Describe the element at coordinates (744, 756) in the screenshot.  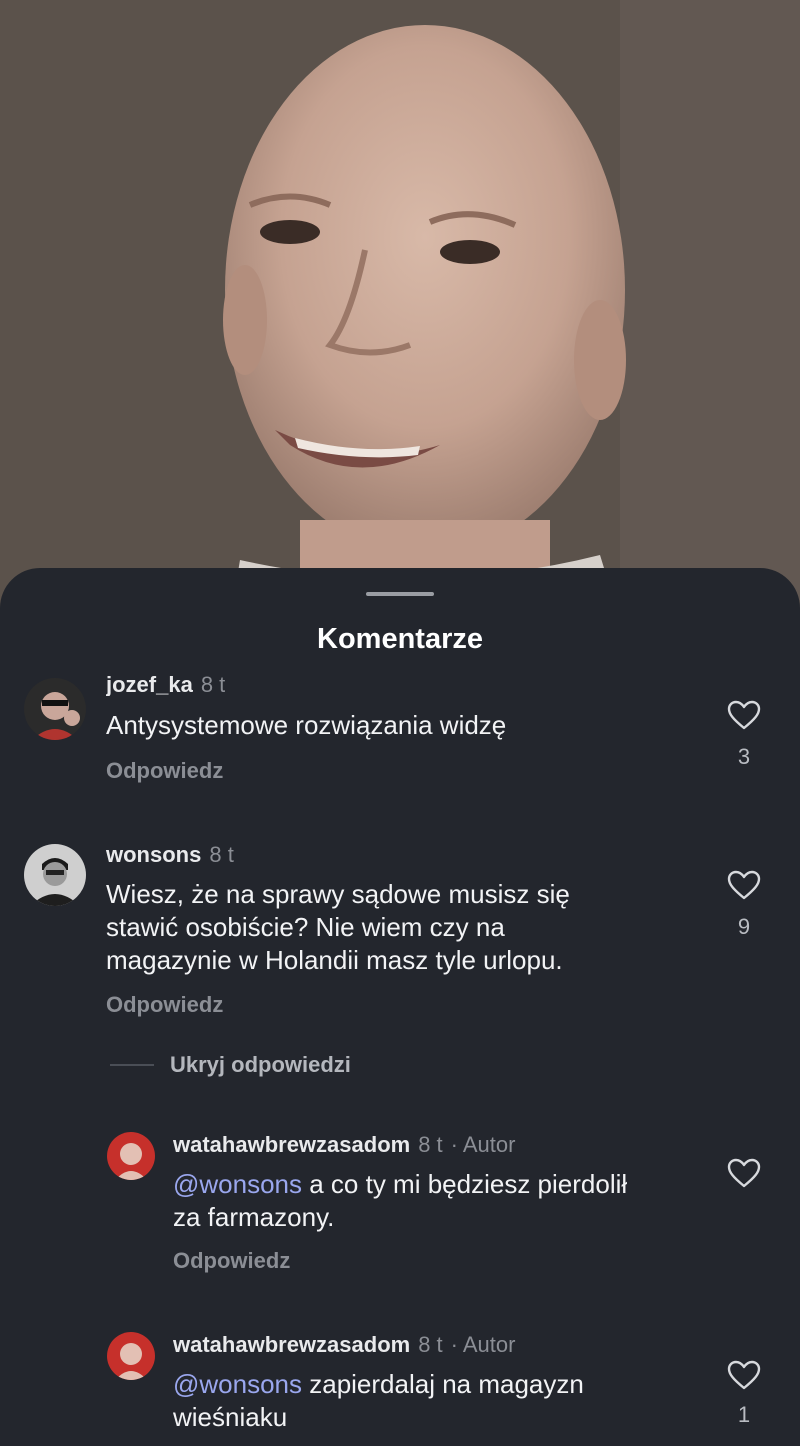
I see `like-count: 3` at that location.